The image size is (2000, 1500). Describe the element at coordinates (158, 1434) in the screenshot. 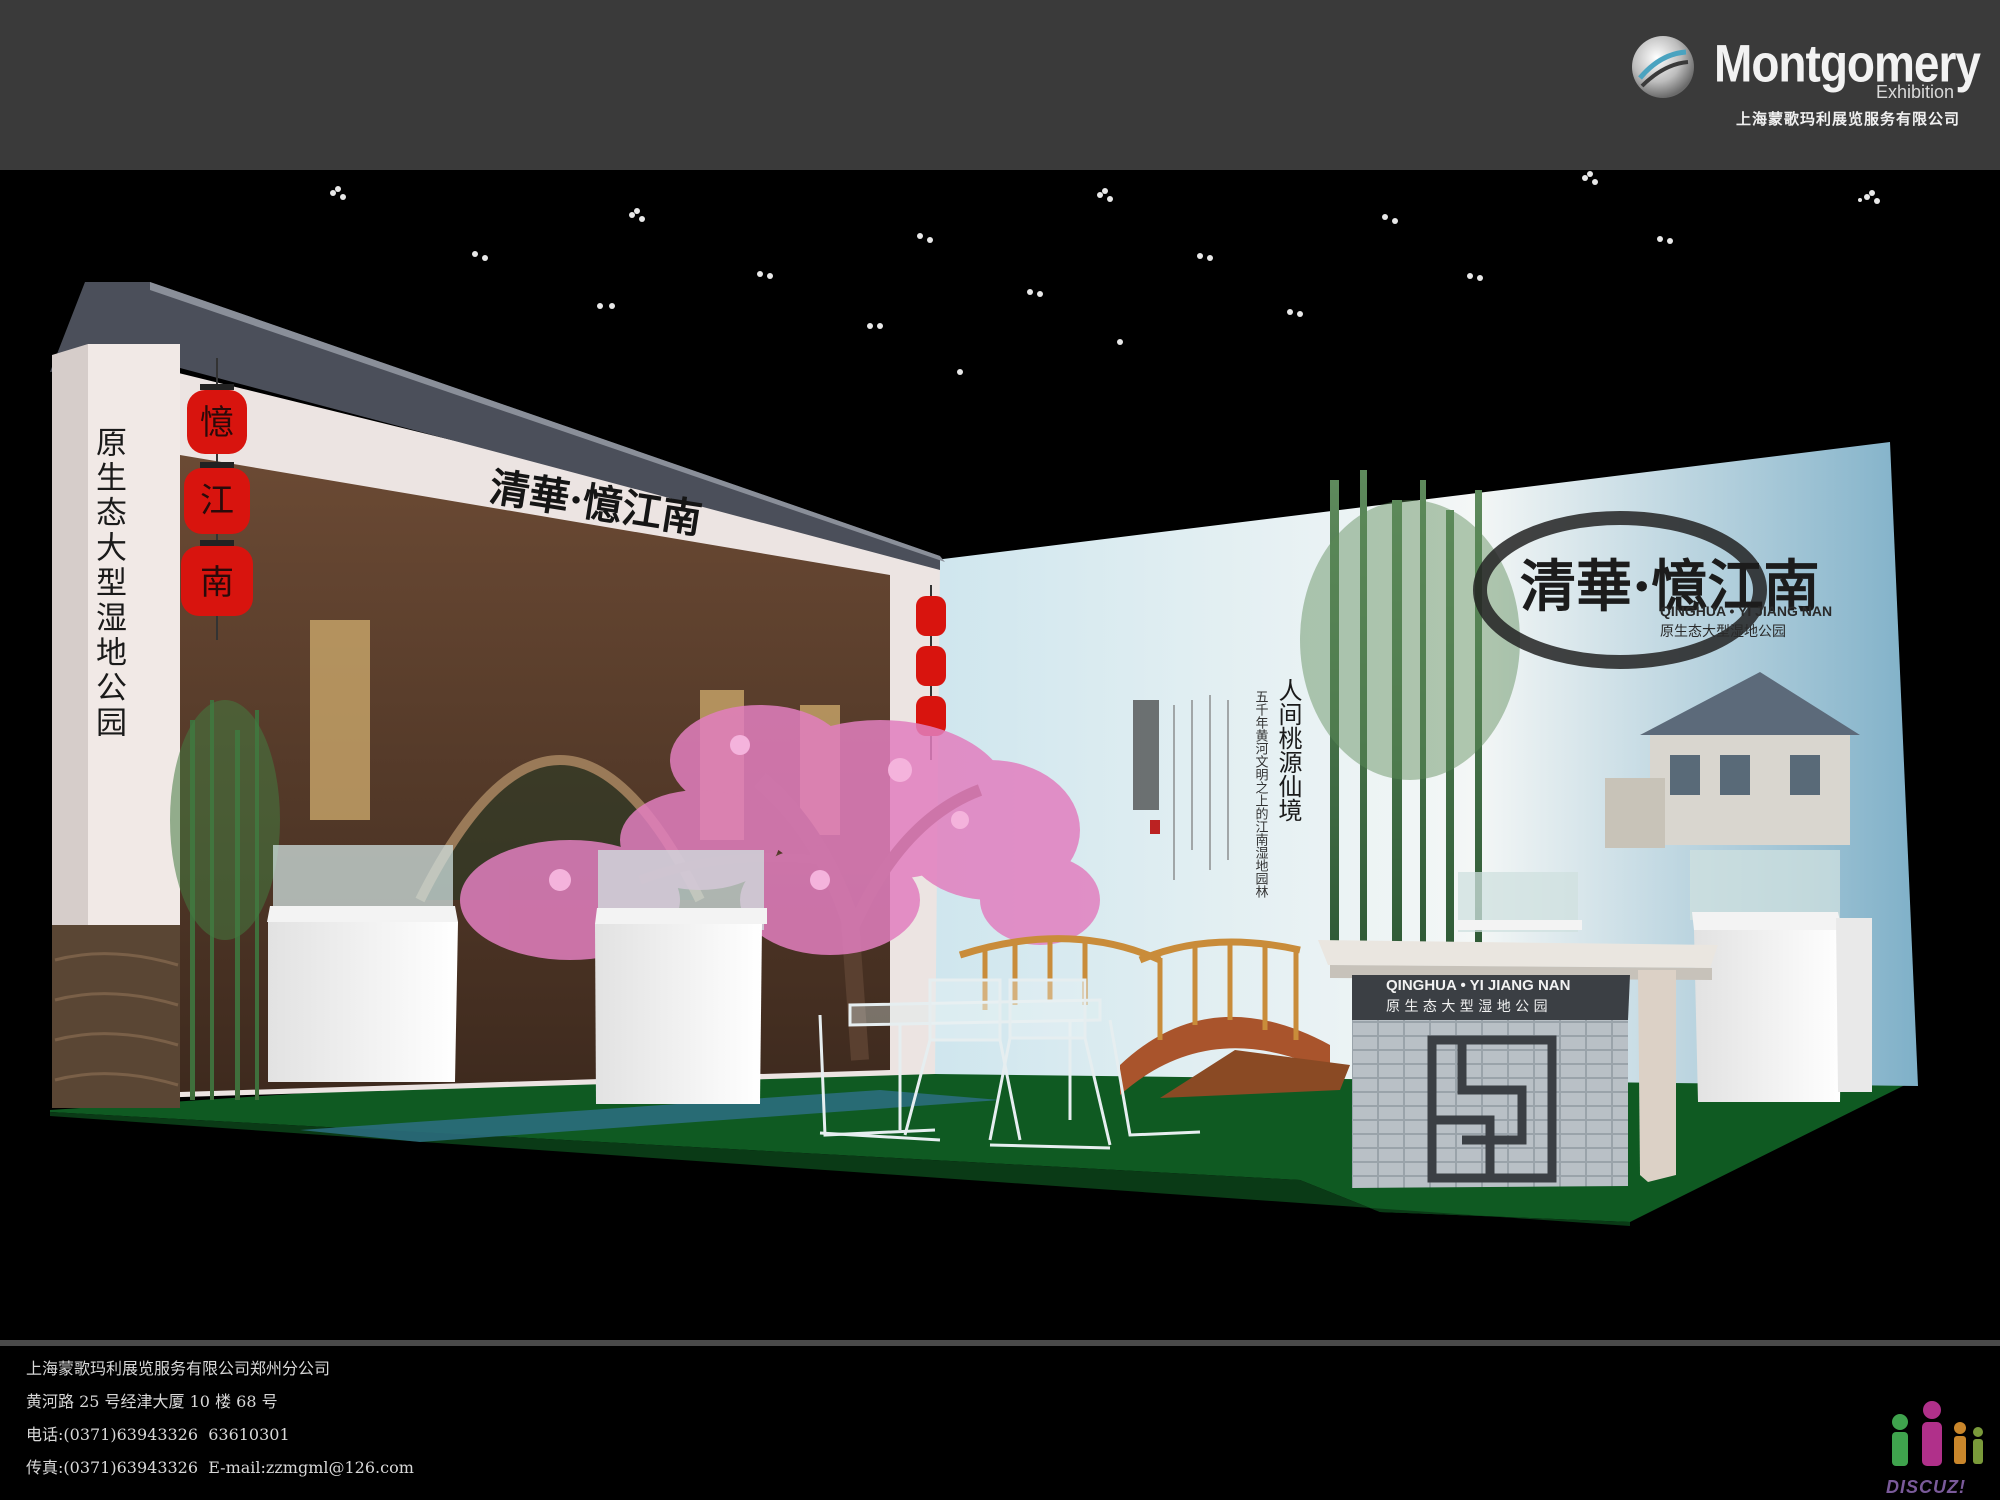

I see `footer-phone: 电话:(0371)63943326 63610301` at that location.